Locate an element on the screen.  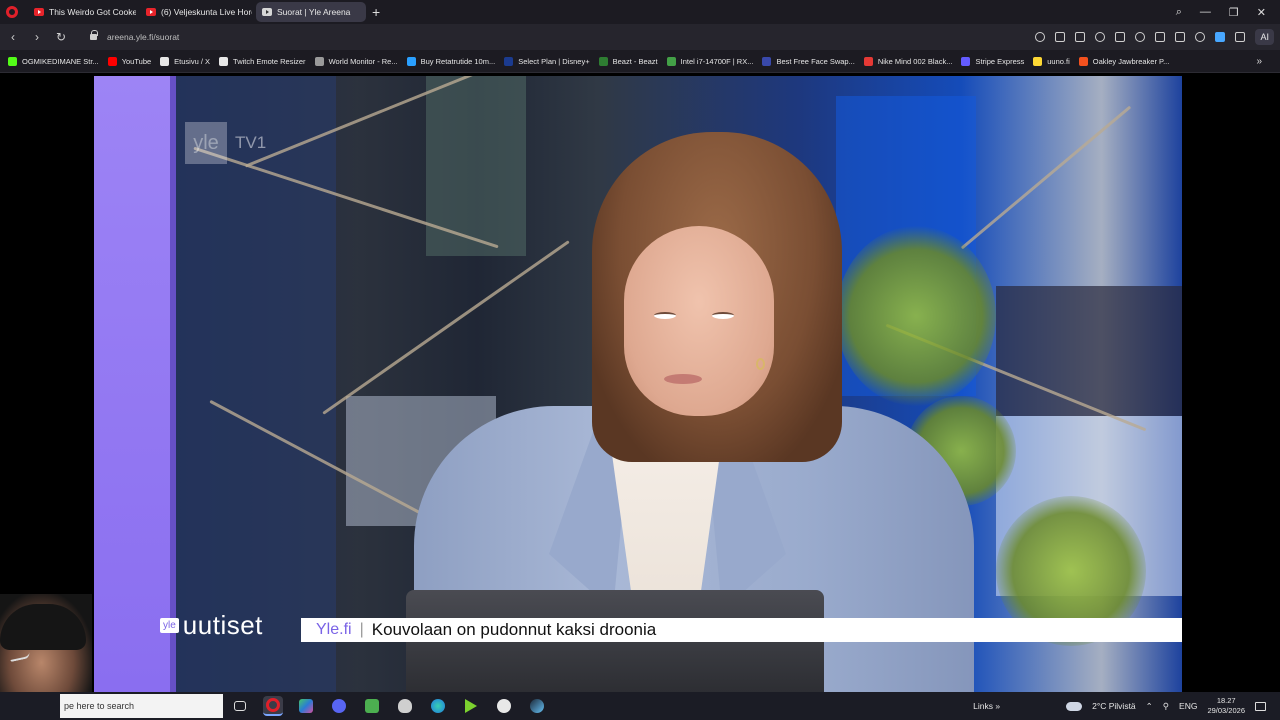
notification-icon is located at coordinates (1260, 706).